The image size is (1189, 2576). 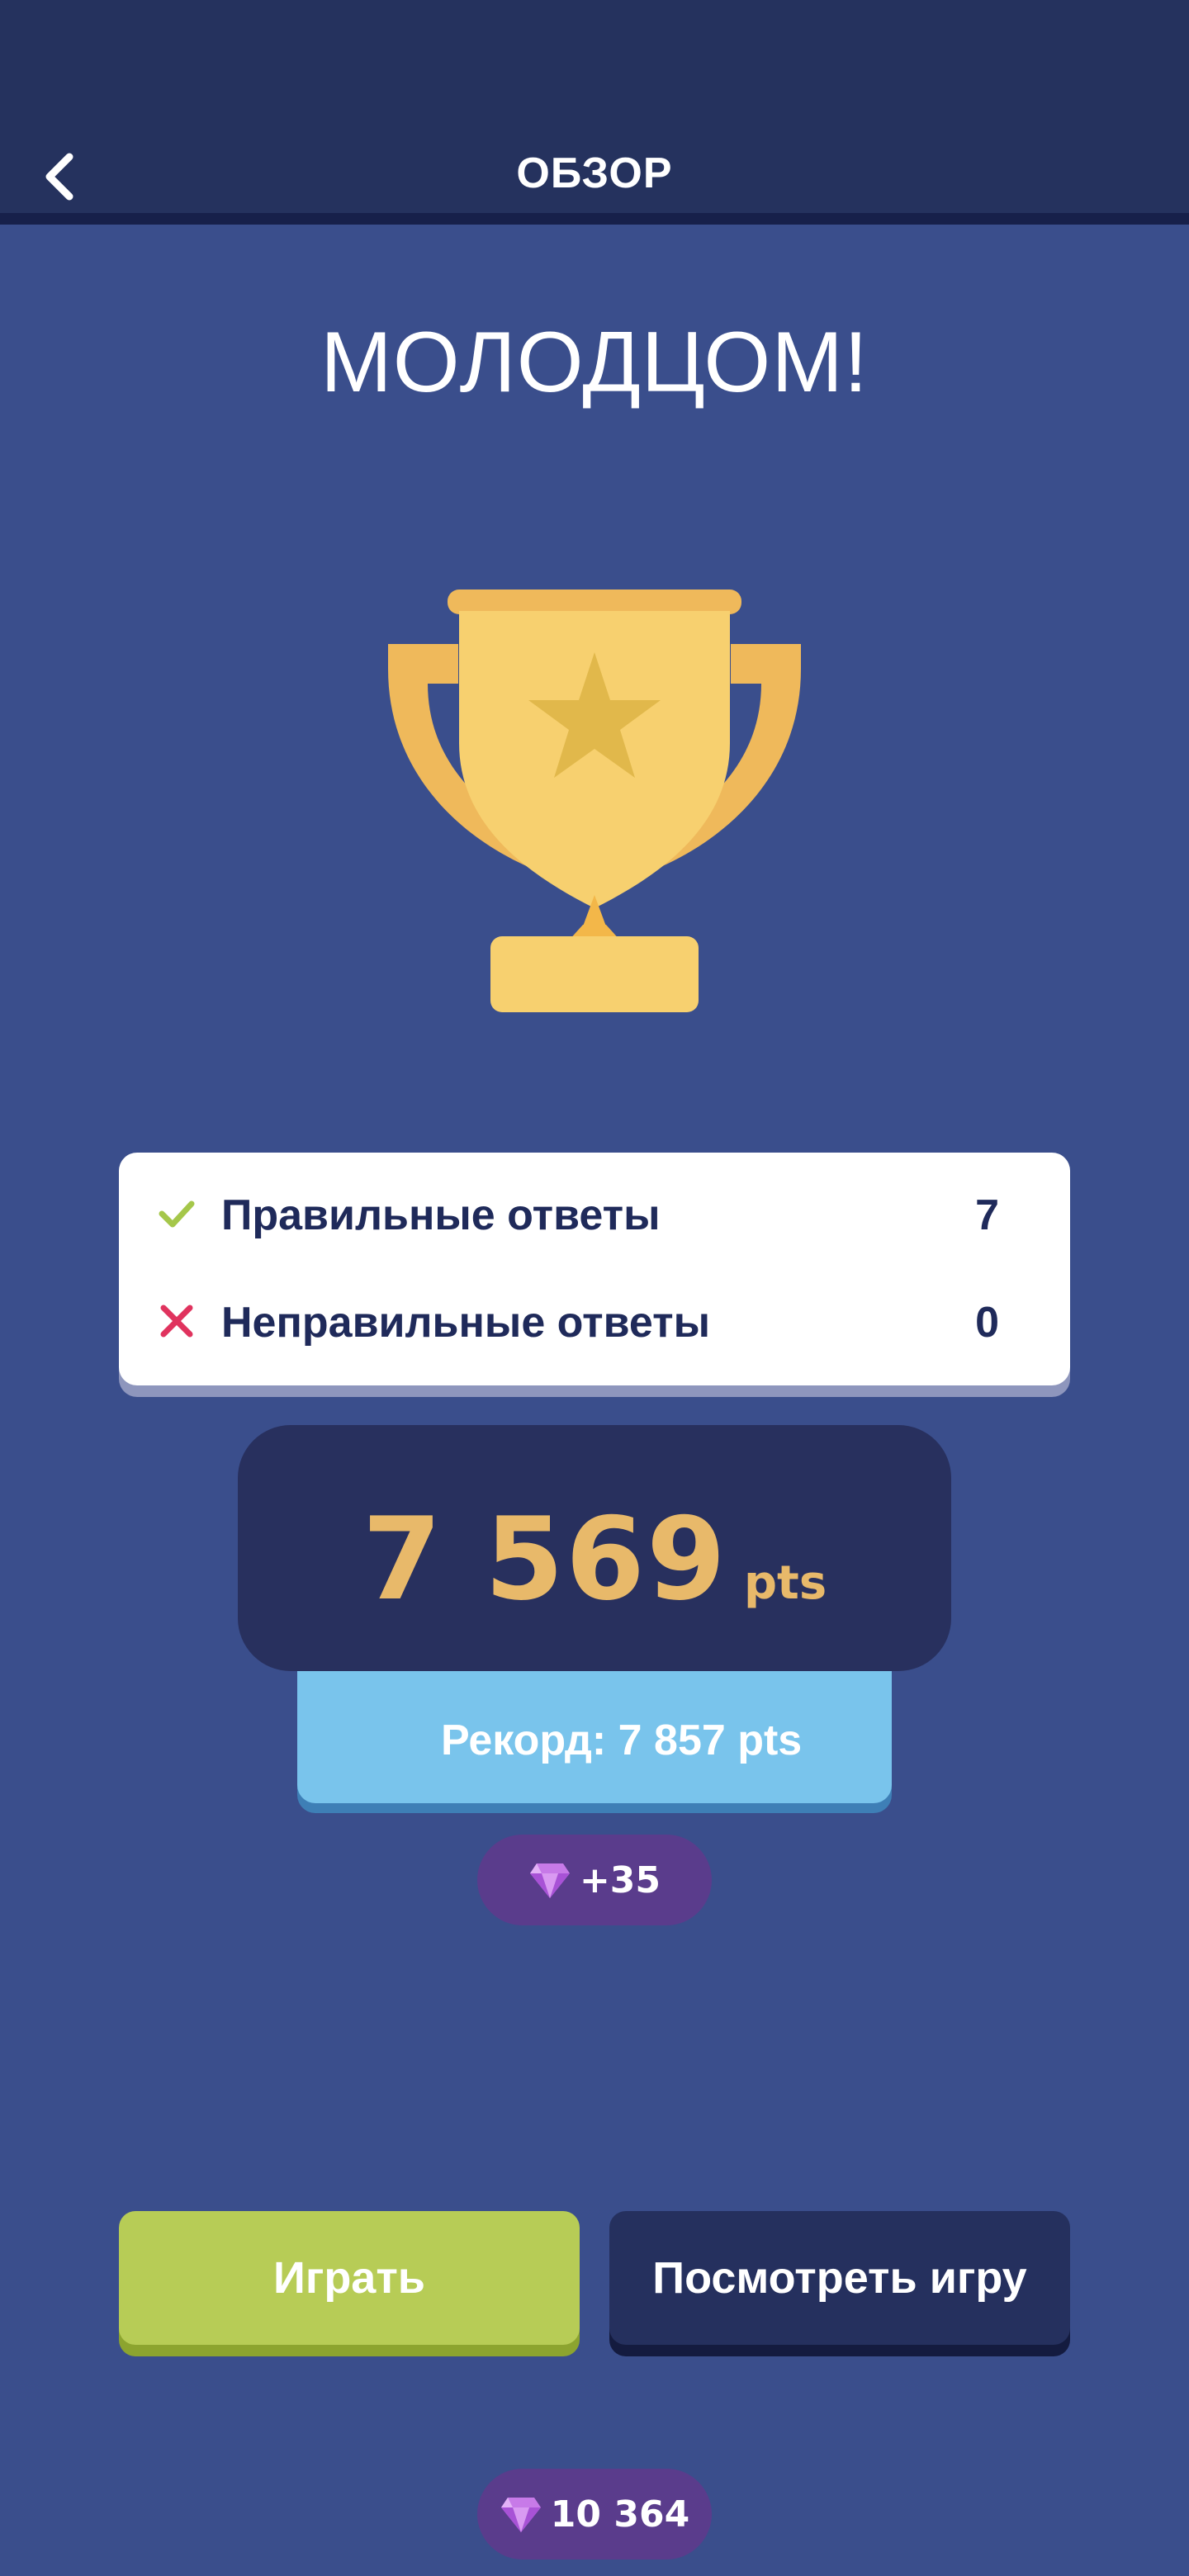 What do you see at coordinates (839, 2278) in the screenshot?
I see `view-game-button: Посмотреть игру` at bounding box center [839, 2278].